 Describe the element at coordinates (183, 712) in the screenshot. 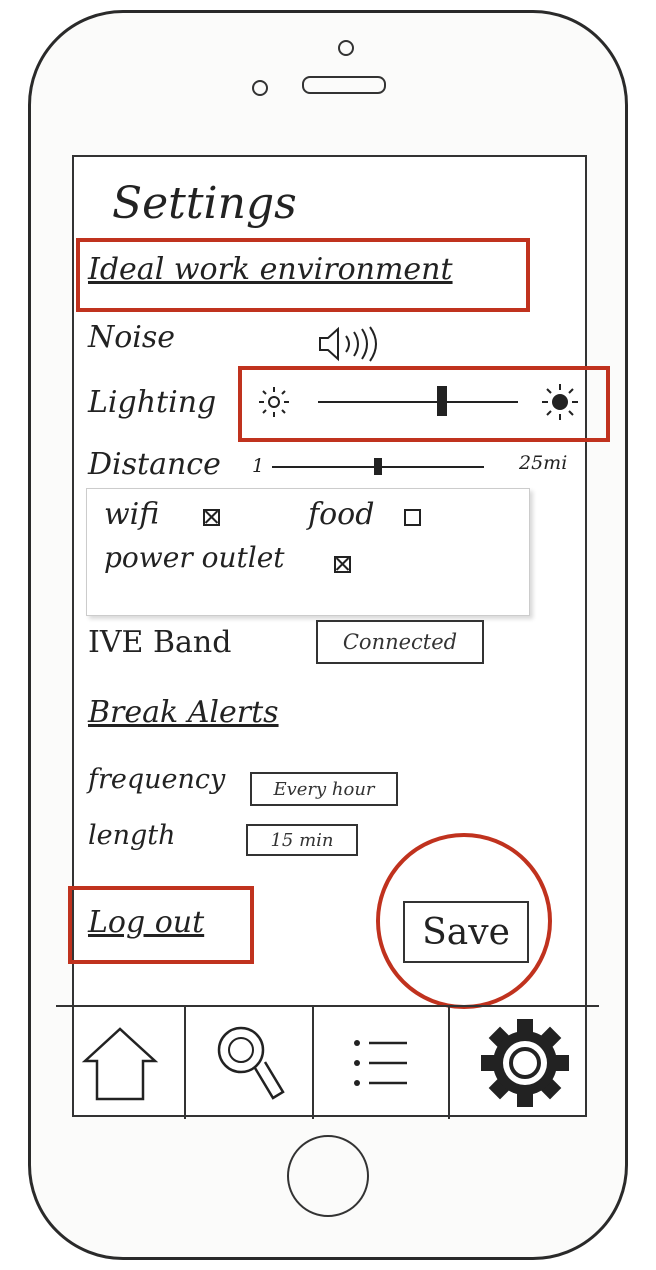

I see `break-alerts-heading: Break Alerts` at that location.